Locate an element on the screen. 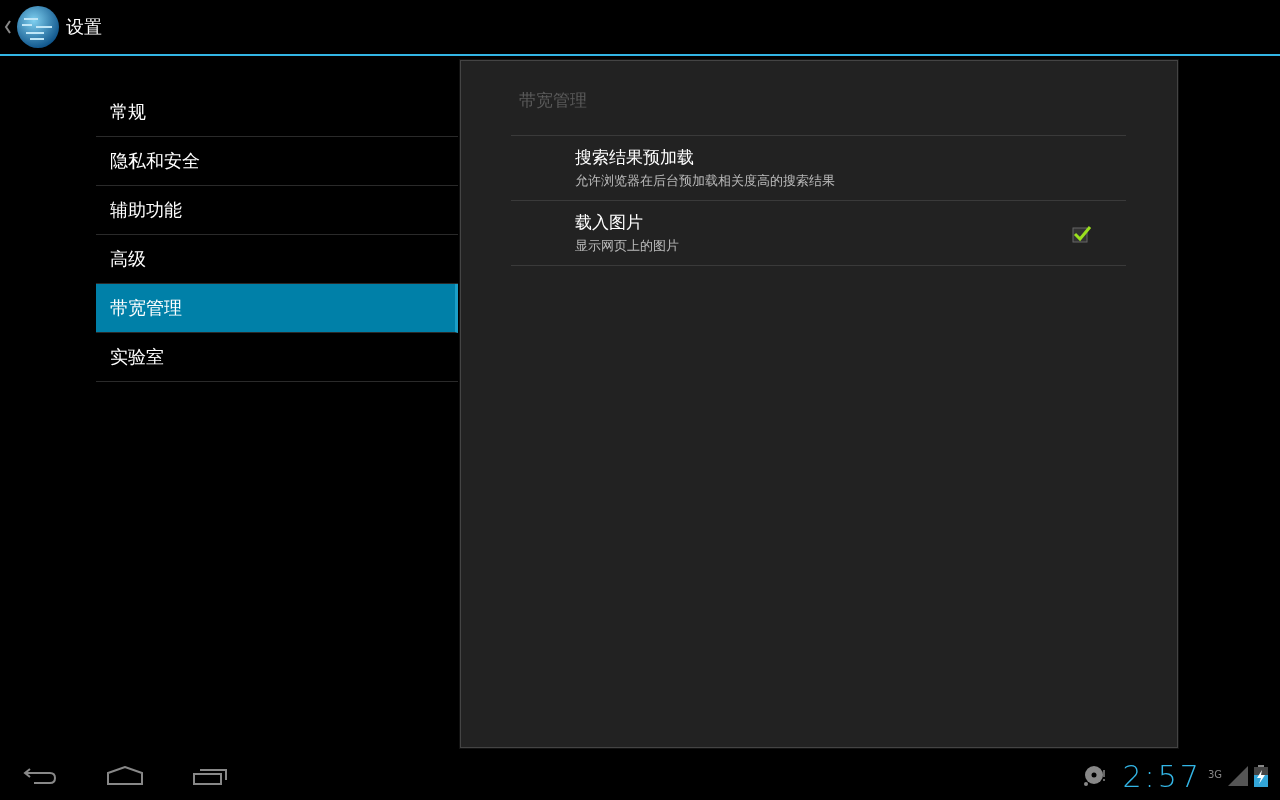 The width and height of the screenshot is (1280, 800). back-icon is located at coordinates (40, 776).